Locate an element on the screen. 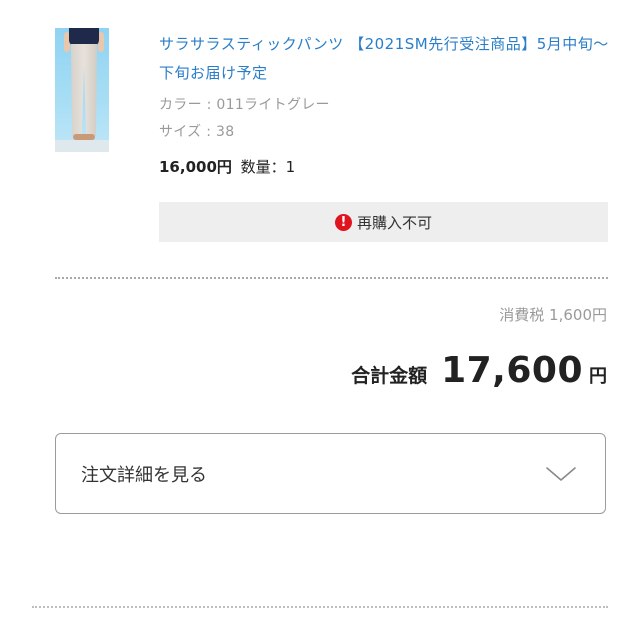 This screenshot has height=640, width=640. rebuy-status-bar: ! 再購入不可 is located at coordinates (383, 222).